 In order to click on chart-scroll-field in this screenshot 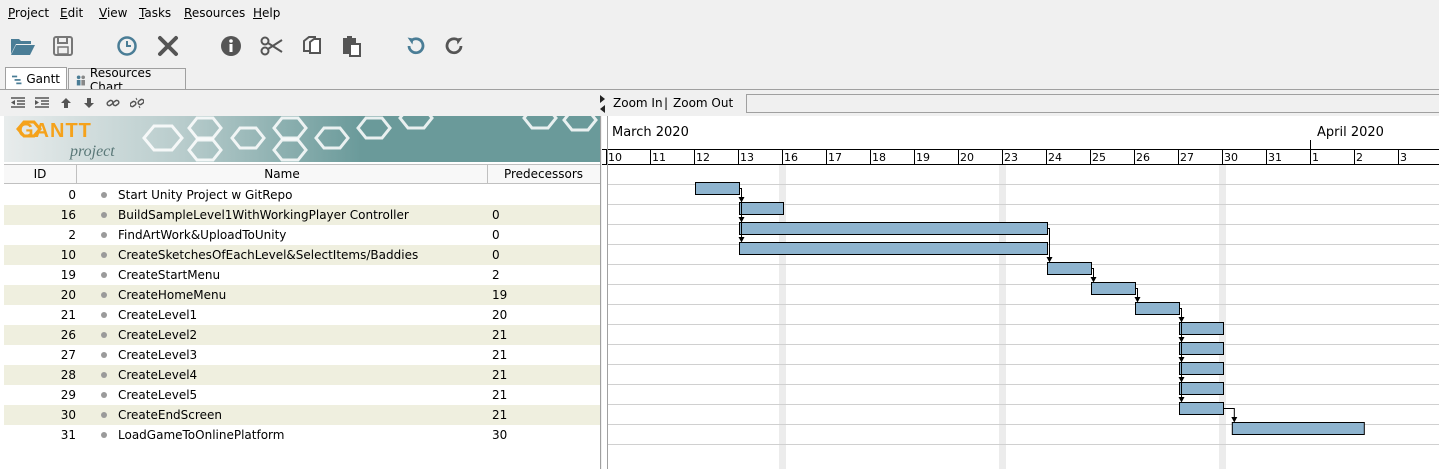, I will do `click(1092, 103)`.